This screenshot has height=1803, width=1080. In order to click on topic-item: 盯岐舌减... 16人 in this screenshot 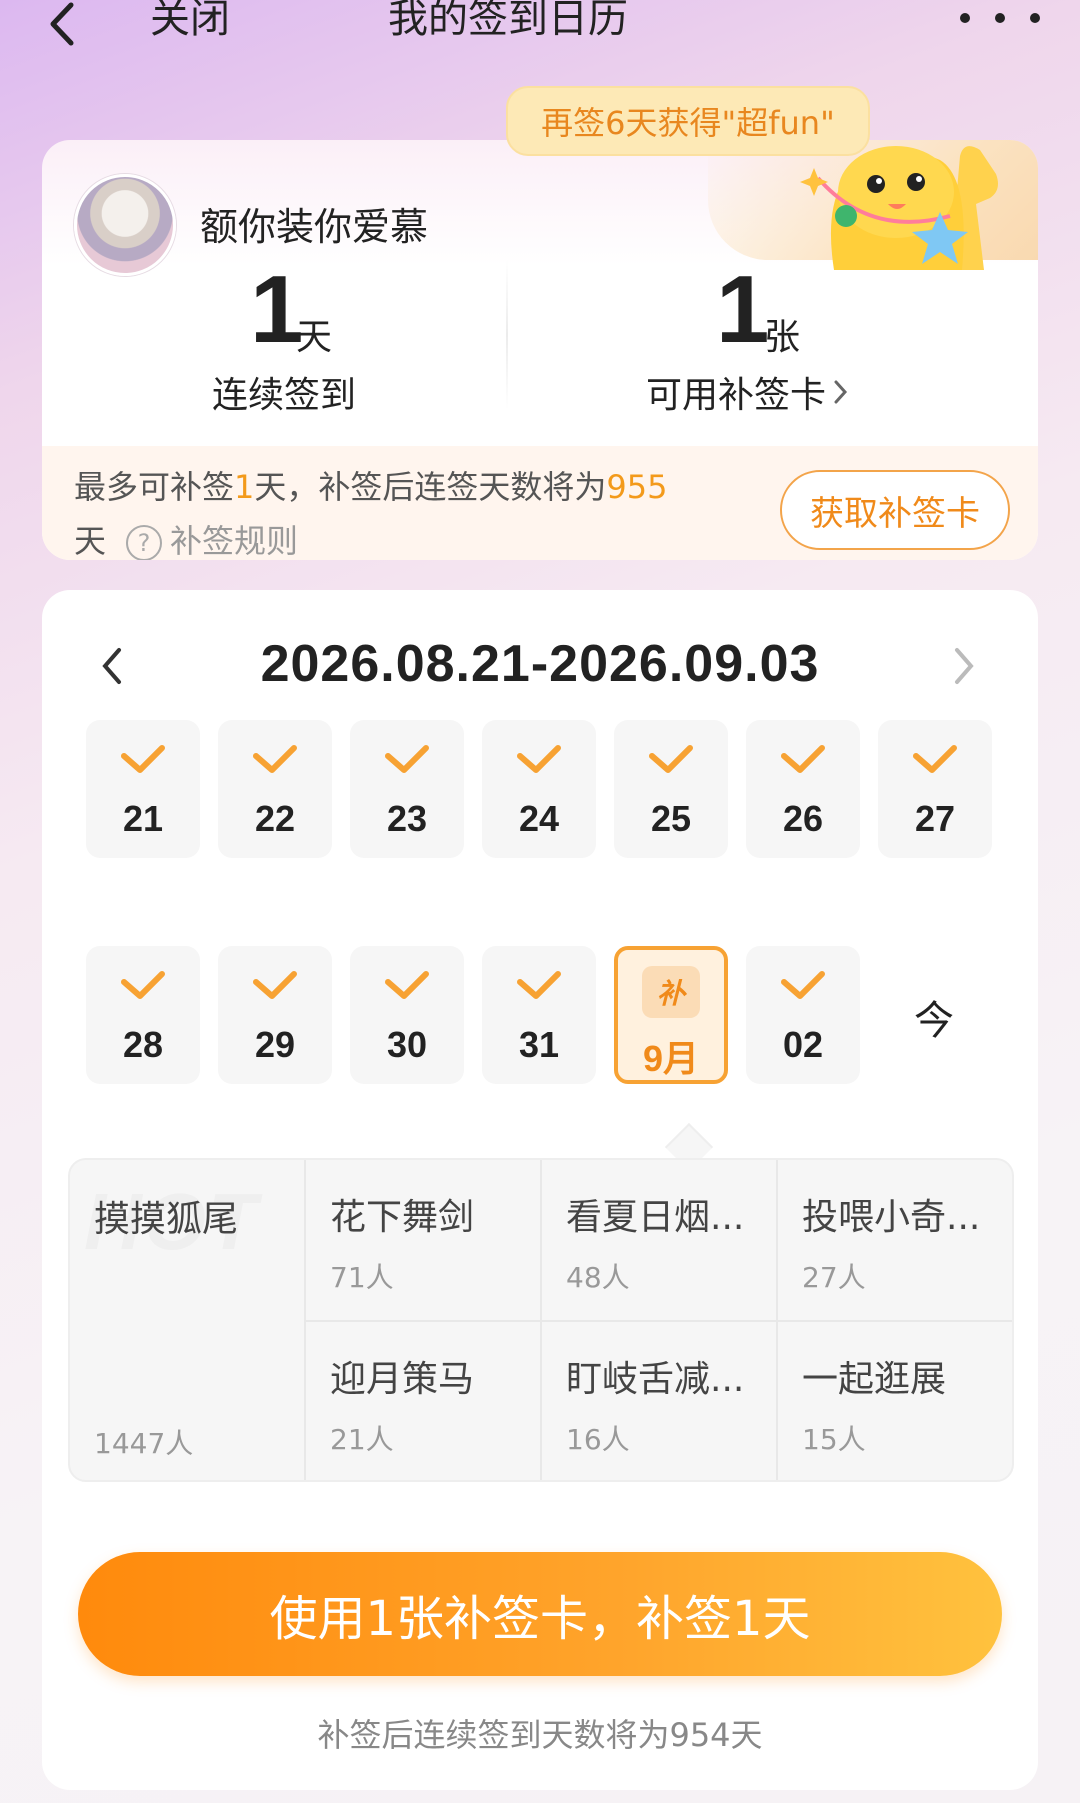, I will do `click(660, 1401)`.